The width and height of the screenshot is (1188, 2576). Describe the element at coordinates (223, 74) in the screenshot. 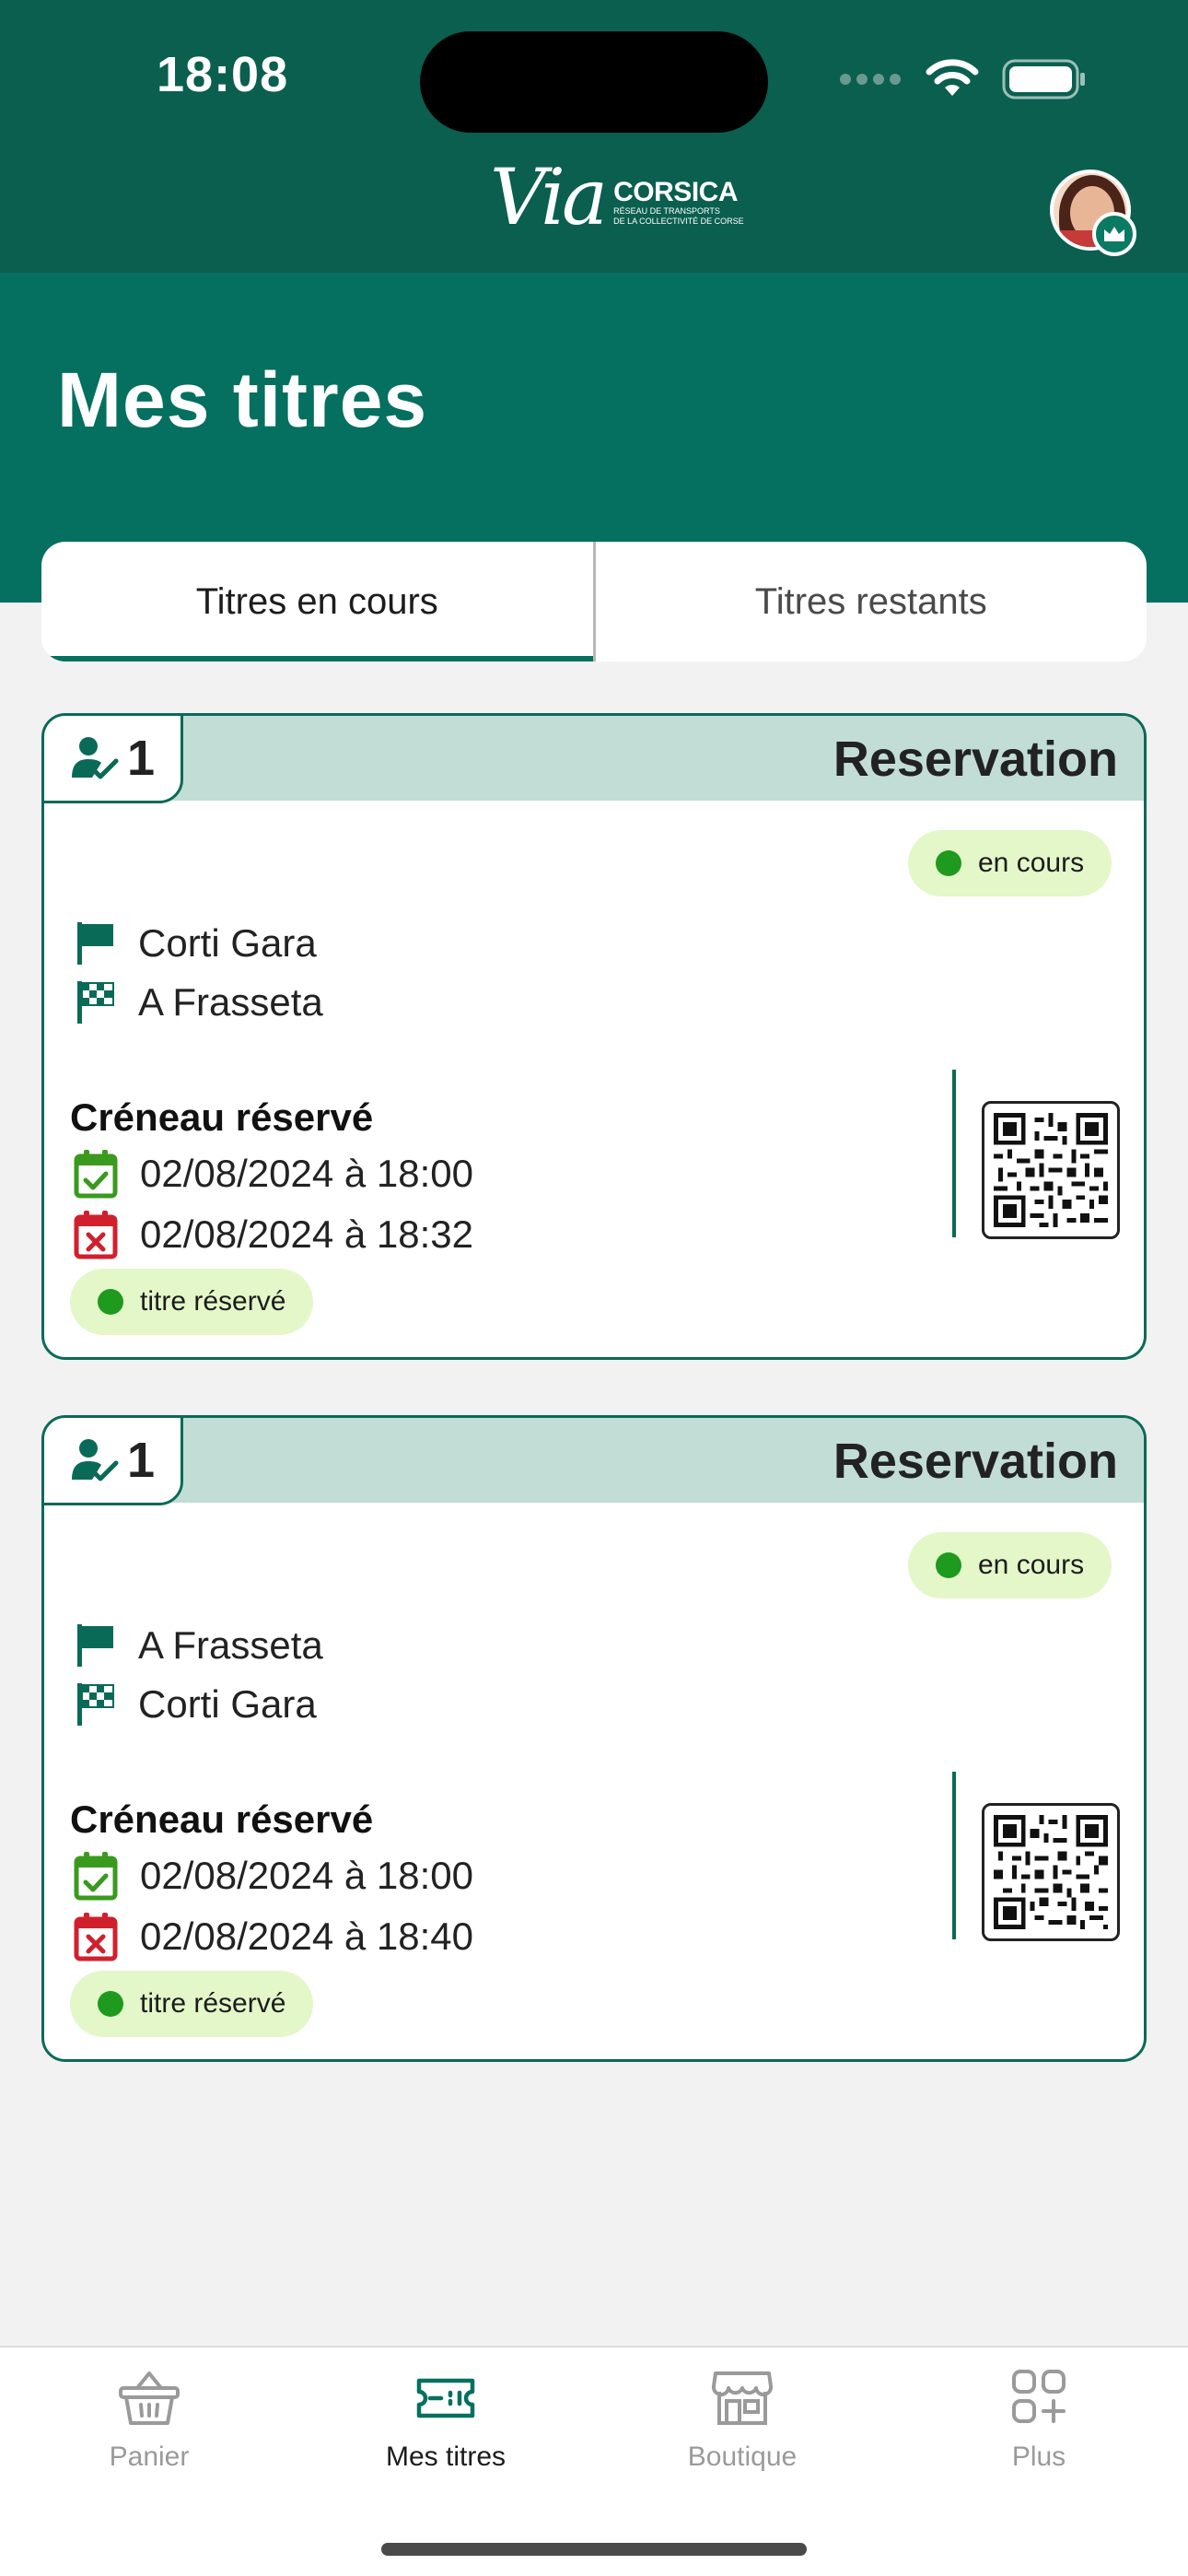

I see `status-time: 18:08` at that location.